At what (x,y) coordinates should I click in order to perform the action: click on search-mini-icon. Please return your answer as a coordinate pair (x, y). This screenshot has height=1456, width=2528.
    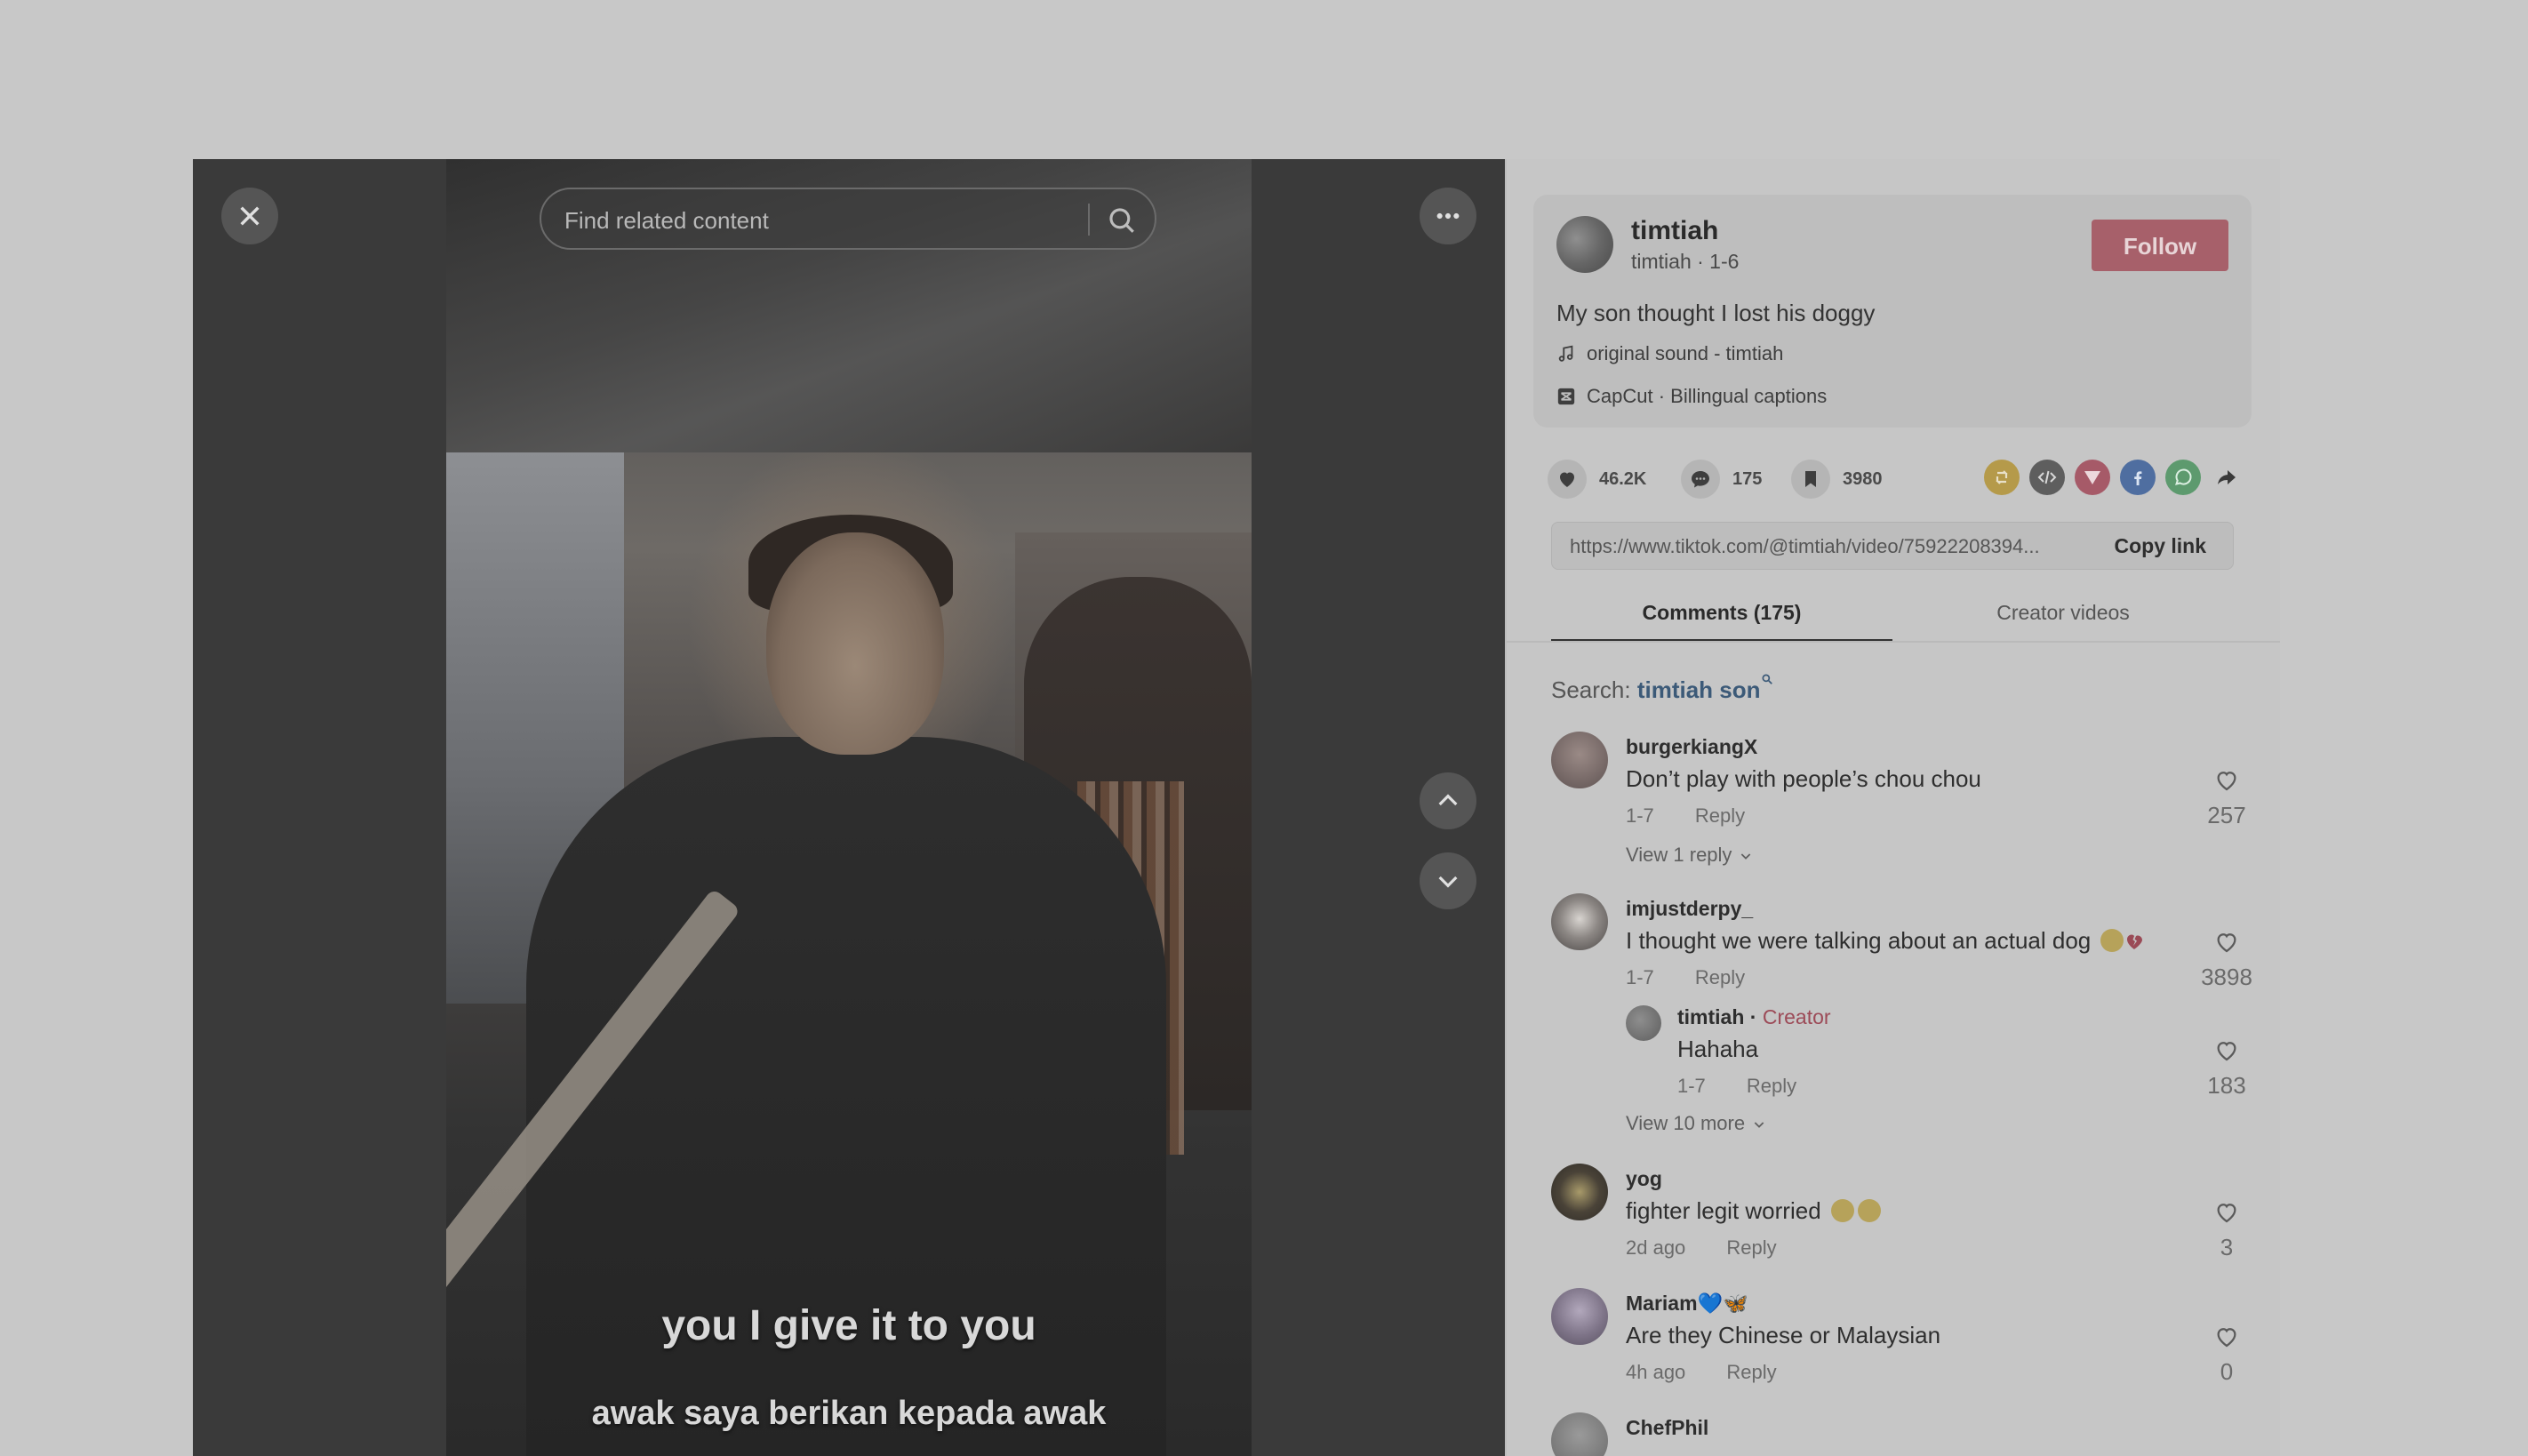
    Looking at the image, I should click on (1766, 679).